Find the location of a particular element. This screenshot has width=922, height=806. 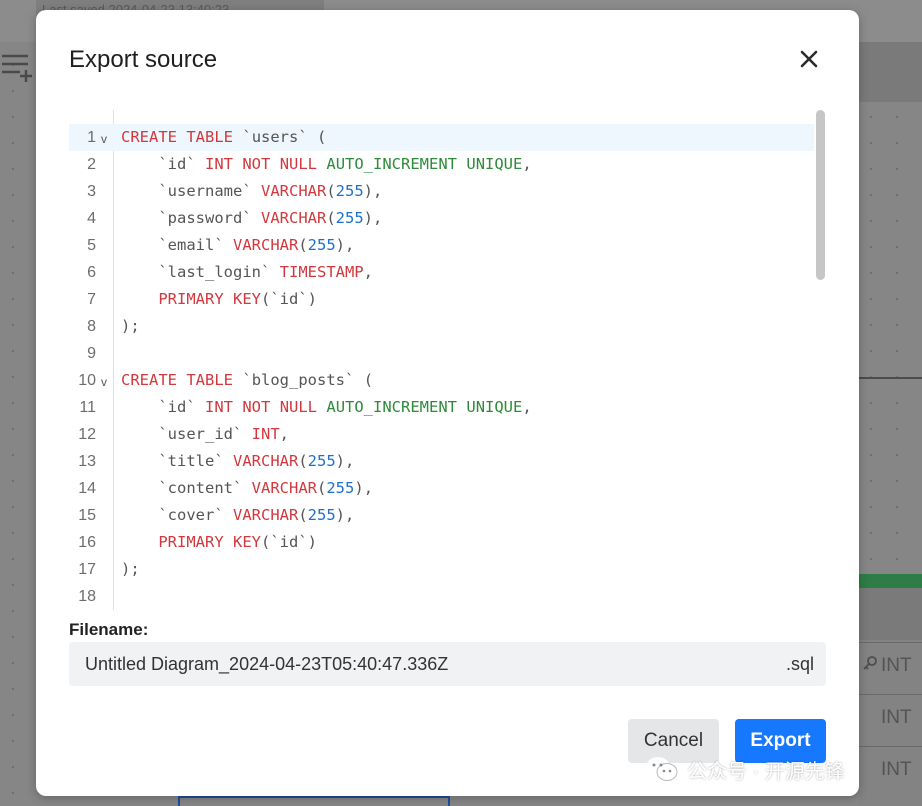

close-button is located at coordinates (809, 59).